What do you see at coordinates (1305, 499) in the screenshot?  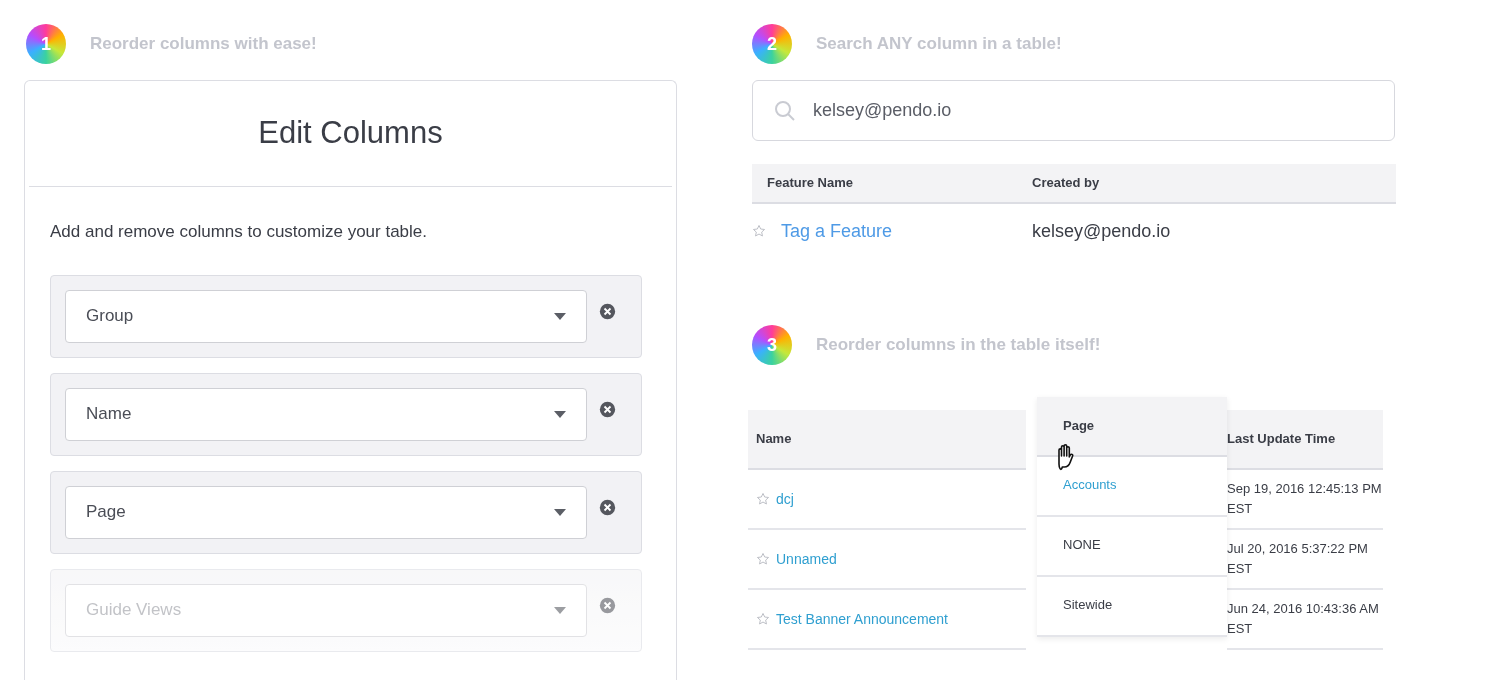 I see `table-cell-text: Sep 19, 2016 12:45:13 PM EST` at bounding box center [1305, 499].